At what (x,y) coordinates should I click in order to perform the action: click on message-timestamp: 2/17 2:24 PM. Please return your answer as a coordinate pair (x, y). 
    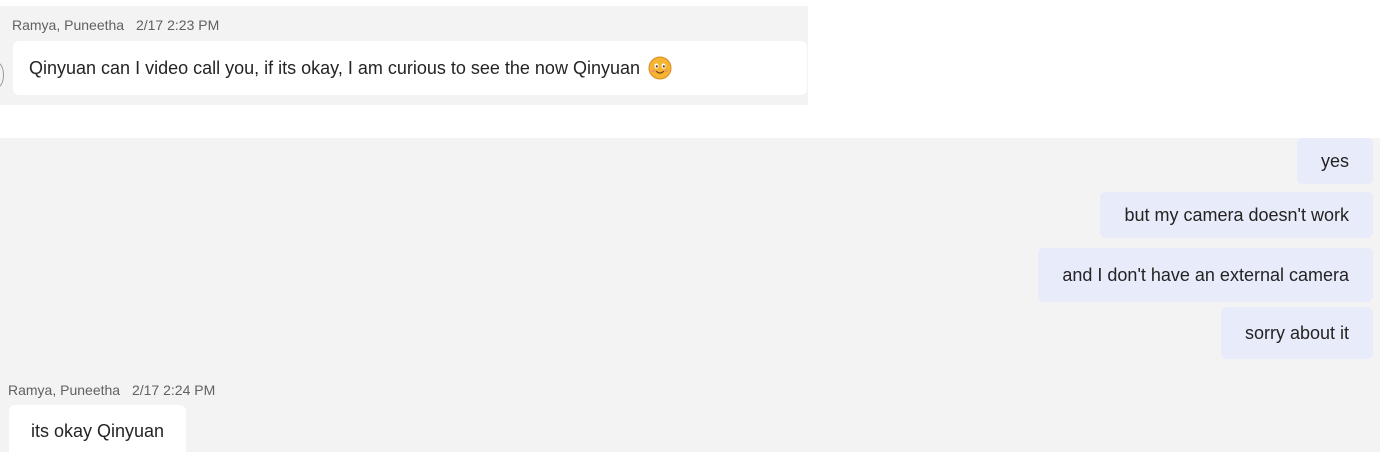
    Looking at the image, I should click on (173, 390).